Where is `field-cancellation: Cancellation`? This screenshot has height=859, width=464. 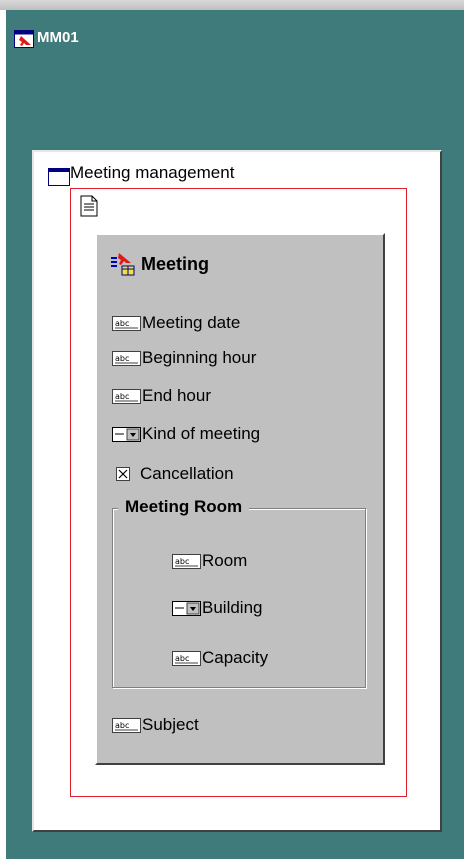 field-cancellation: Cancellation is located at coordinates (175, 474).